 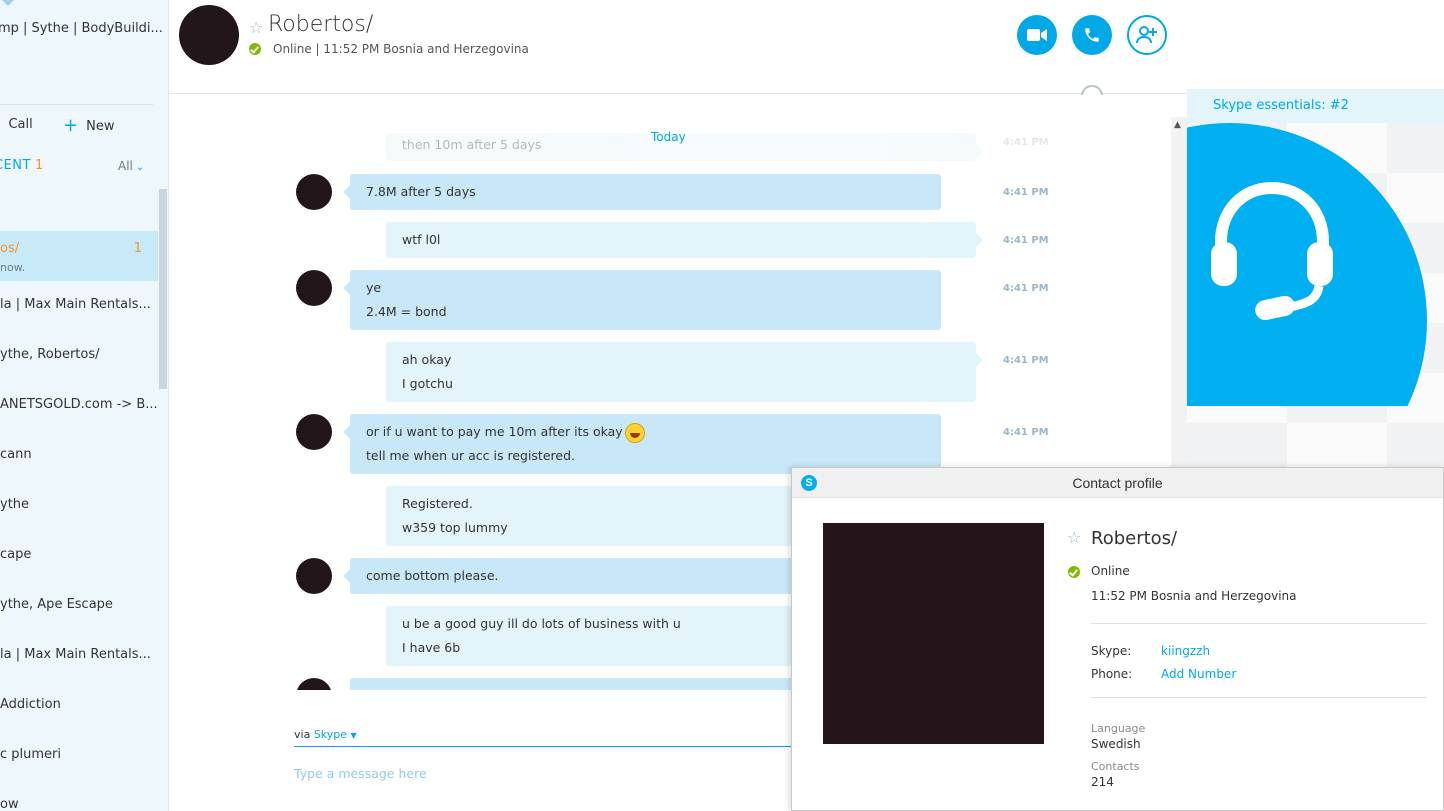 What do you see at coordinates (1259, 697) in the screenshot?
I see `profile-divider` at bounding box center [1259, 697].